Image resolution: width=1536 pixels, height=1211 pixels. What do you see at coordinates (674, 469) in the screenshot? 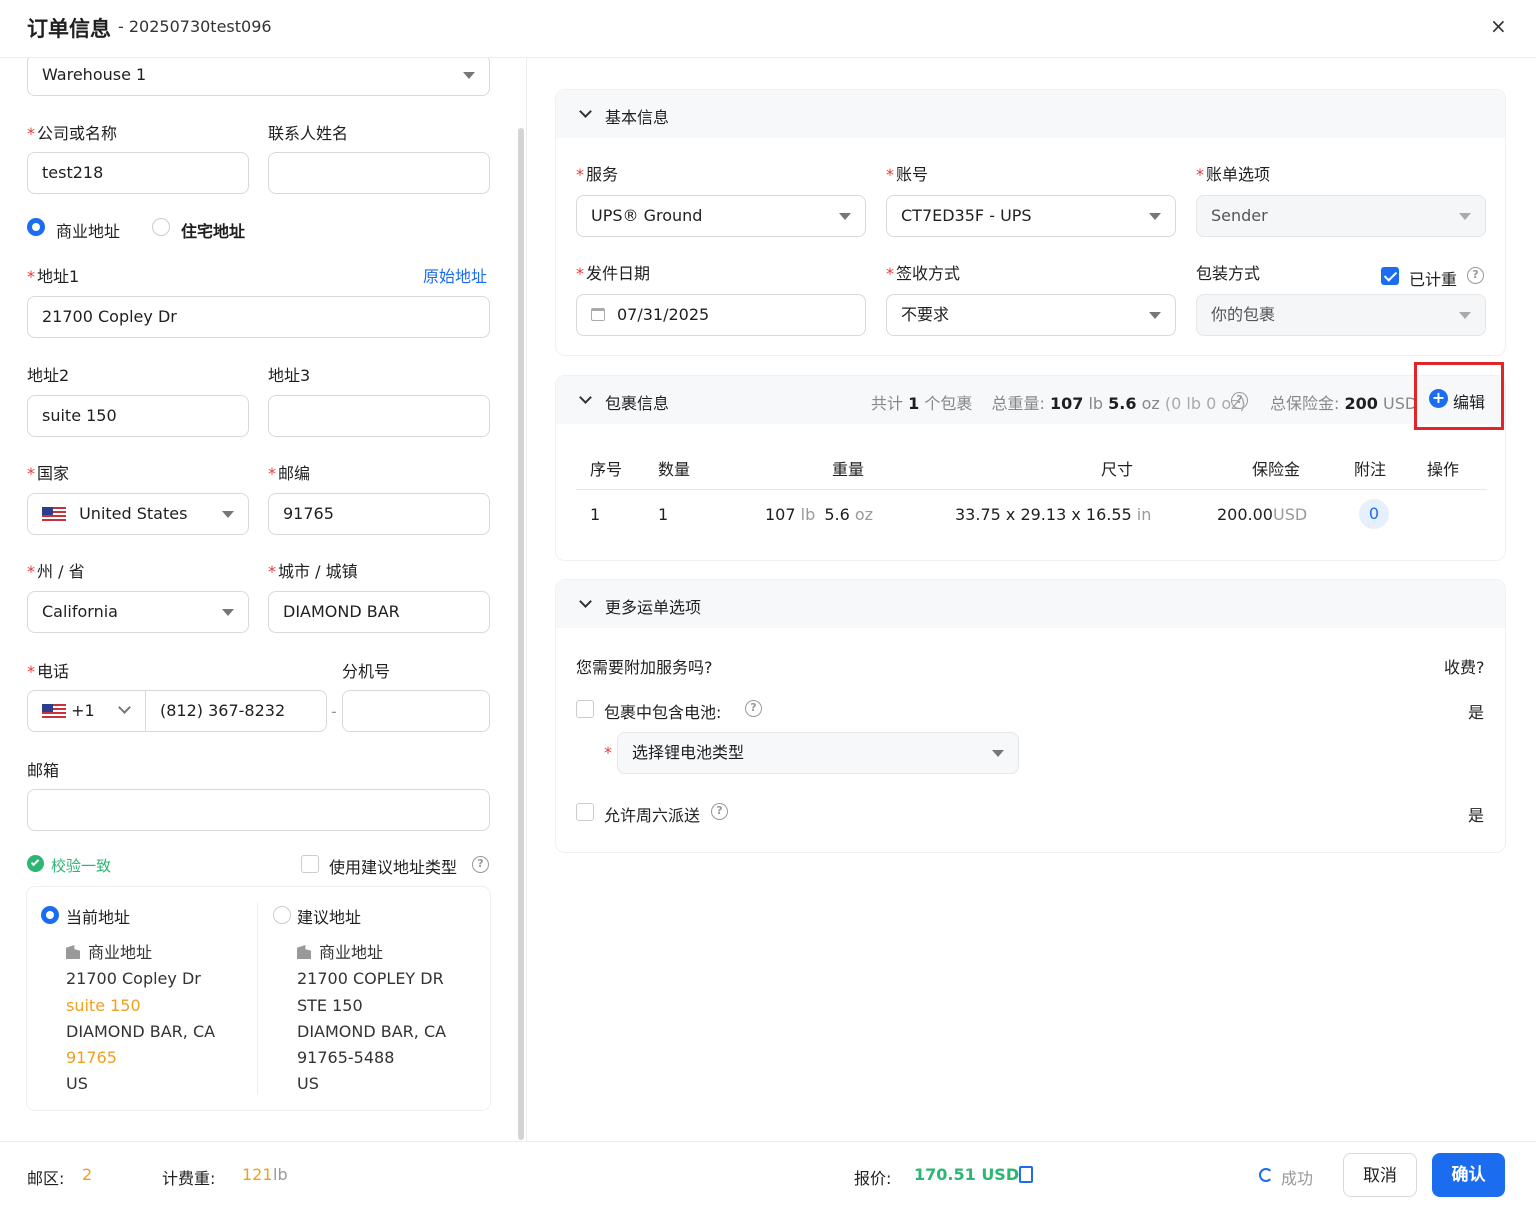
I see `col-qty: 数量` at bounding box center [674, 469].